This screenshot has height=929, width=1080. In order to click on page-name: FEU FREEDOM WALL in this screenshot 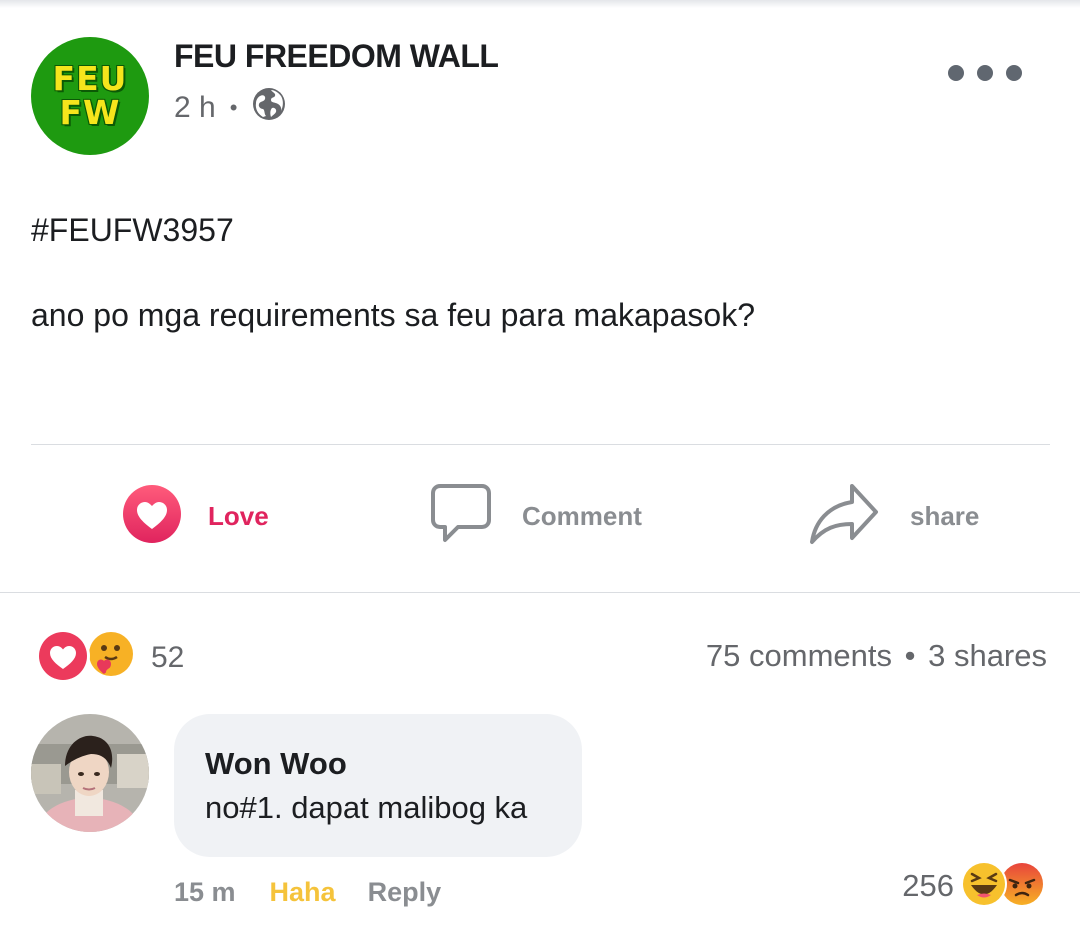, I will do `click(336, 56)`.